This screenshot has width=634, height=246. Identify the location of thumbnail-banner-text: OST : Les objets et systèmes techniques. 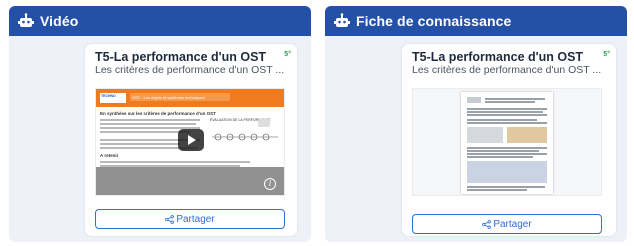
(180, 97).